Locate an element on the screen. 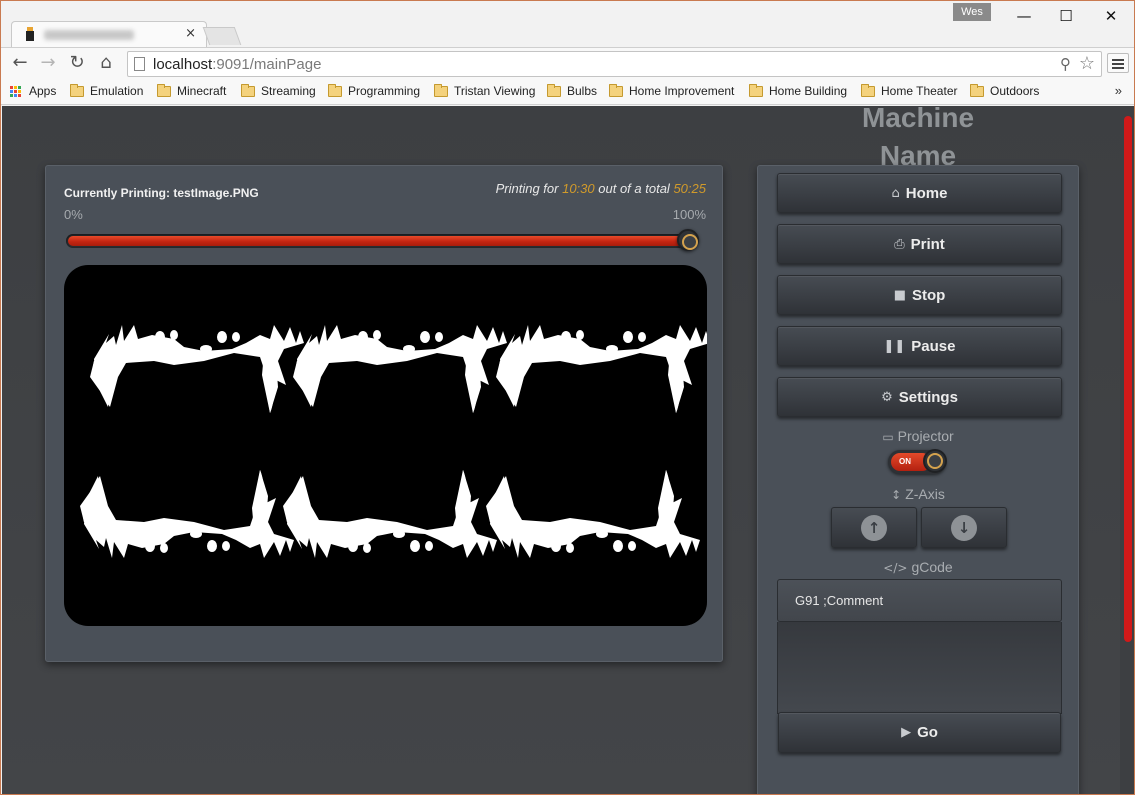 The height and width of the screenshot is (795, 1135). tab-close-icon: × is located at coordinates (190, 33).